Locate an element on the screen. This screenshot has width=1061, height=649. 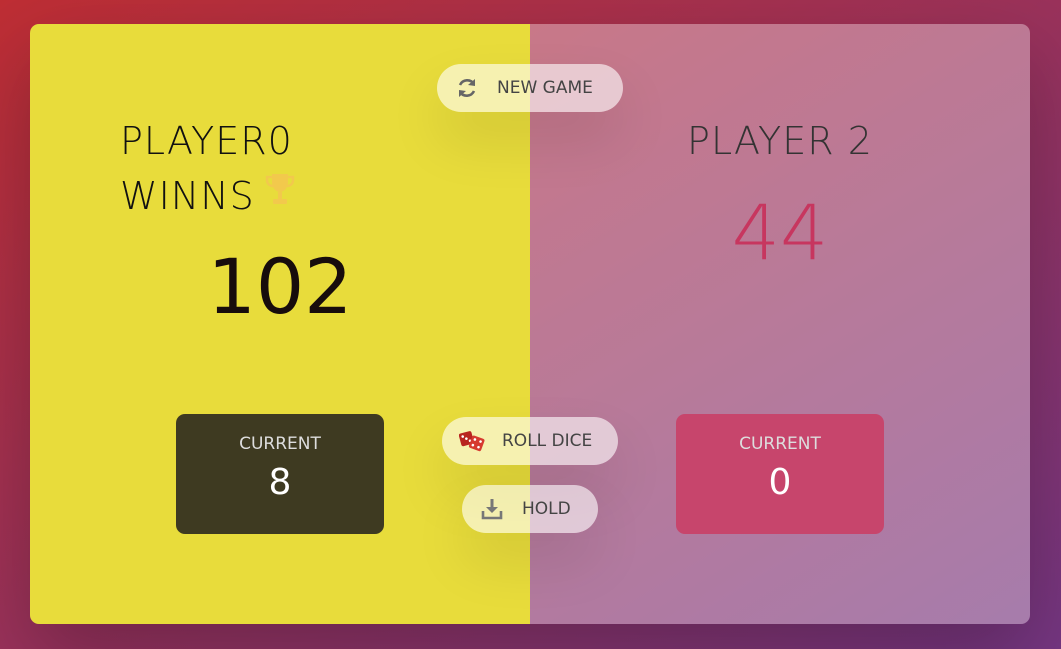
player-1-current-score: 0 is located at coordinates (780, 482).